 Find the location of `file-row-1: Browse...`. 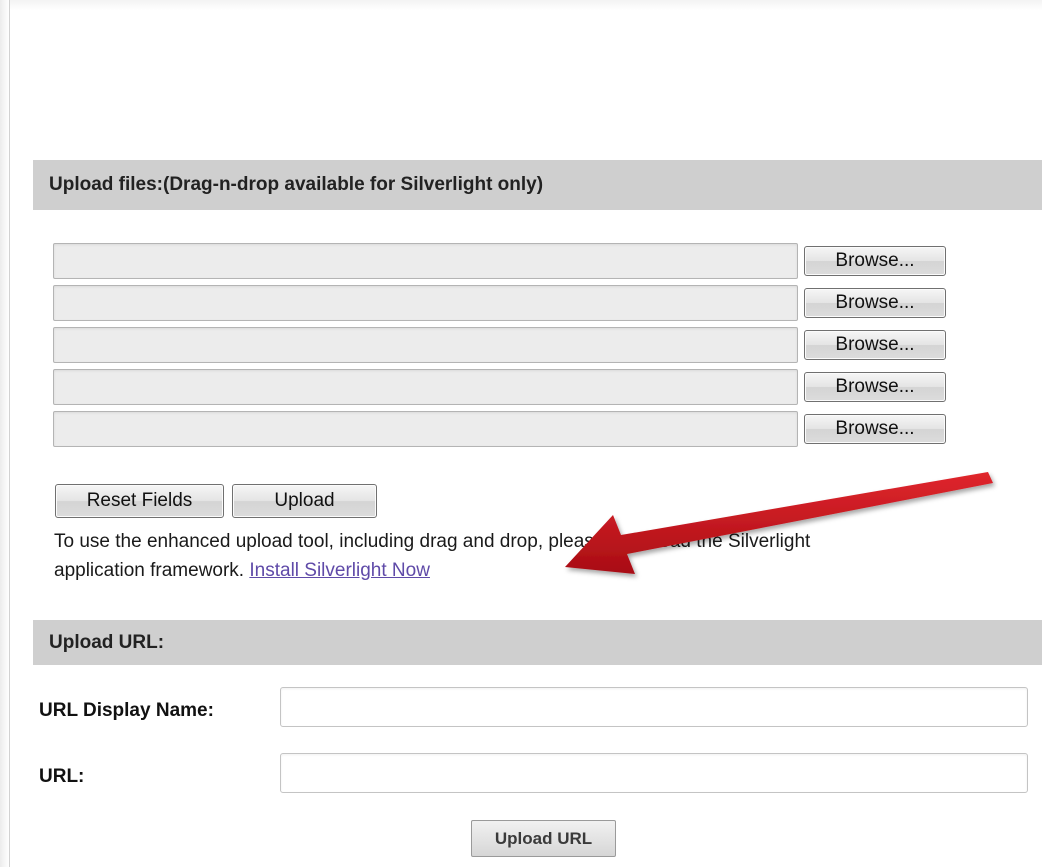

file-row-1: Browse... is located at coordinates (499, 261).